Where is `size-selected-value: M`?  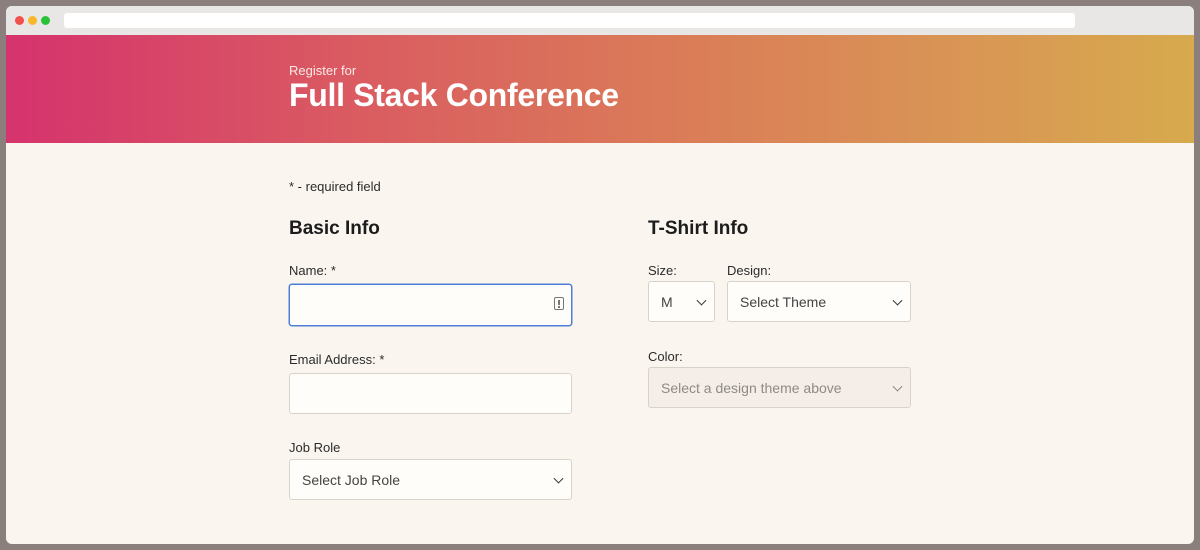 size-selected-value: M is located at coordinates (667, 301).